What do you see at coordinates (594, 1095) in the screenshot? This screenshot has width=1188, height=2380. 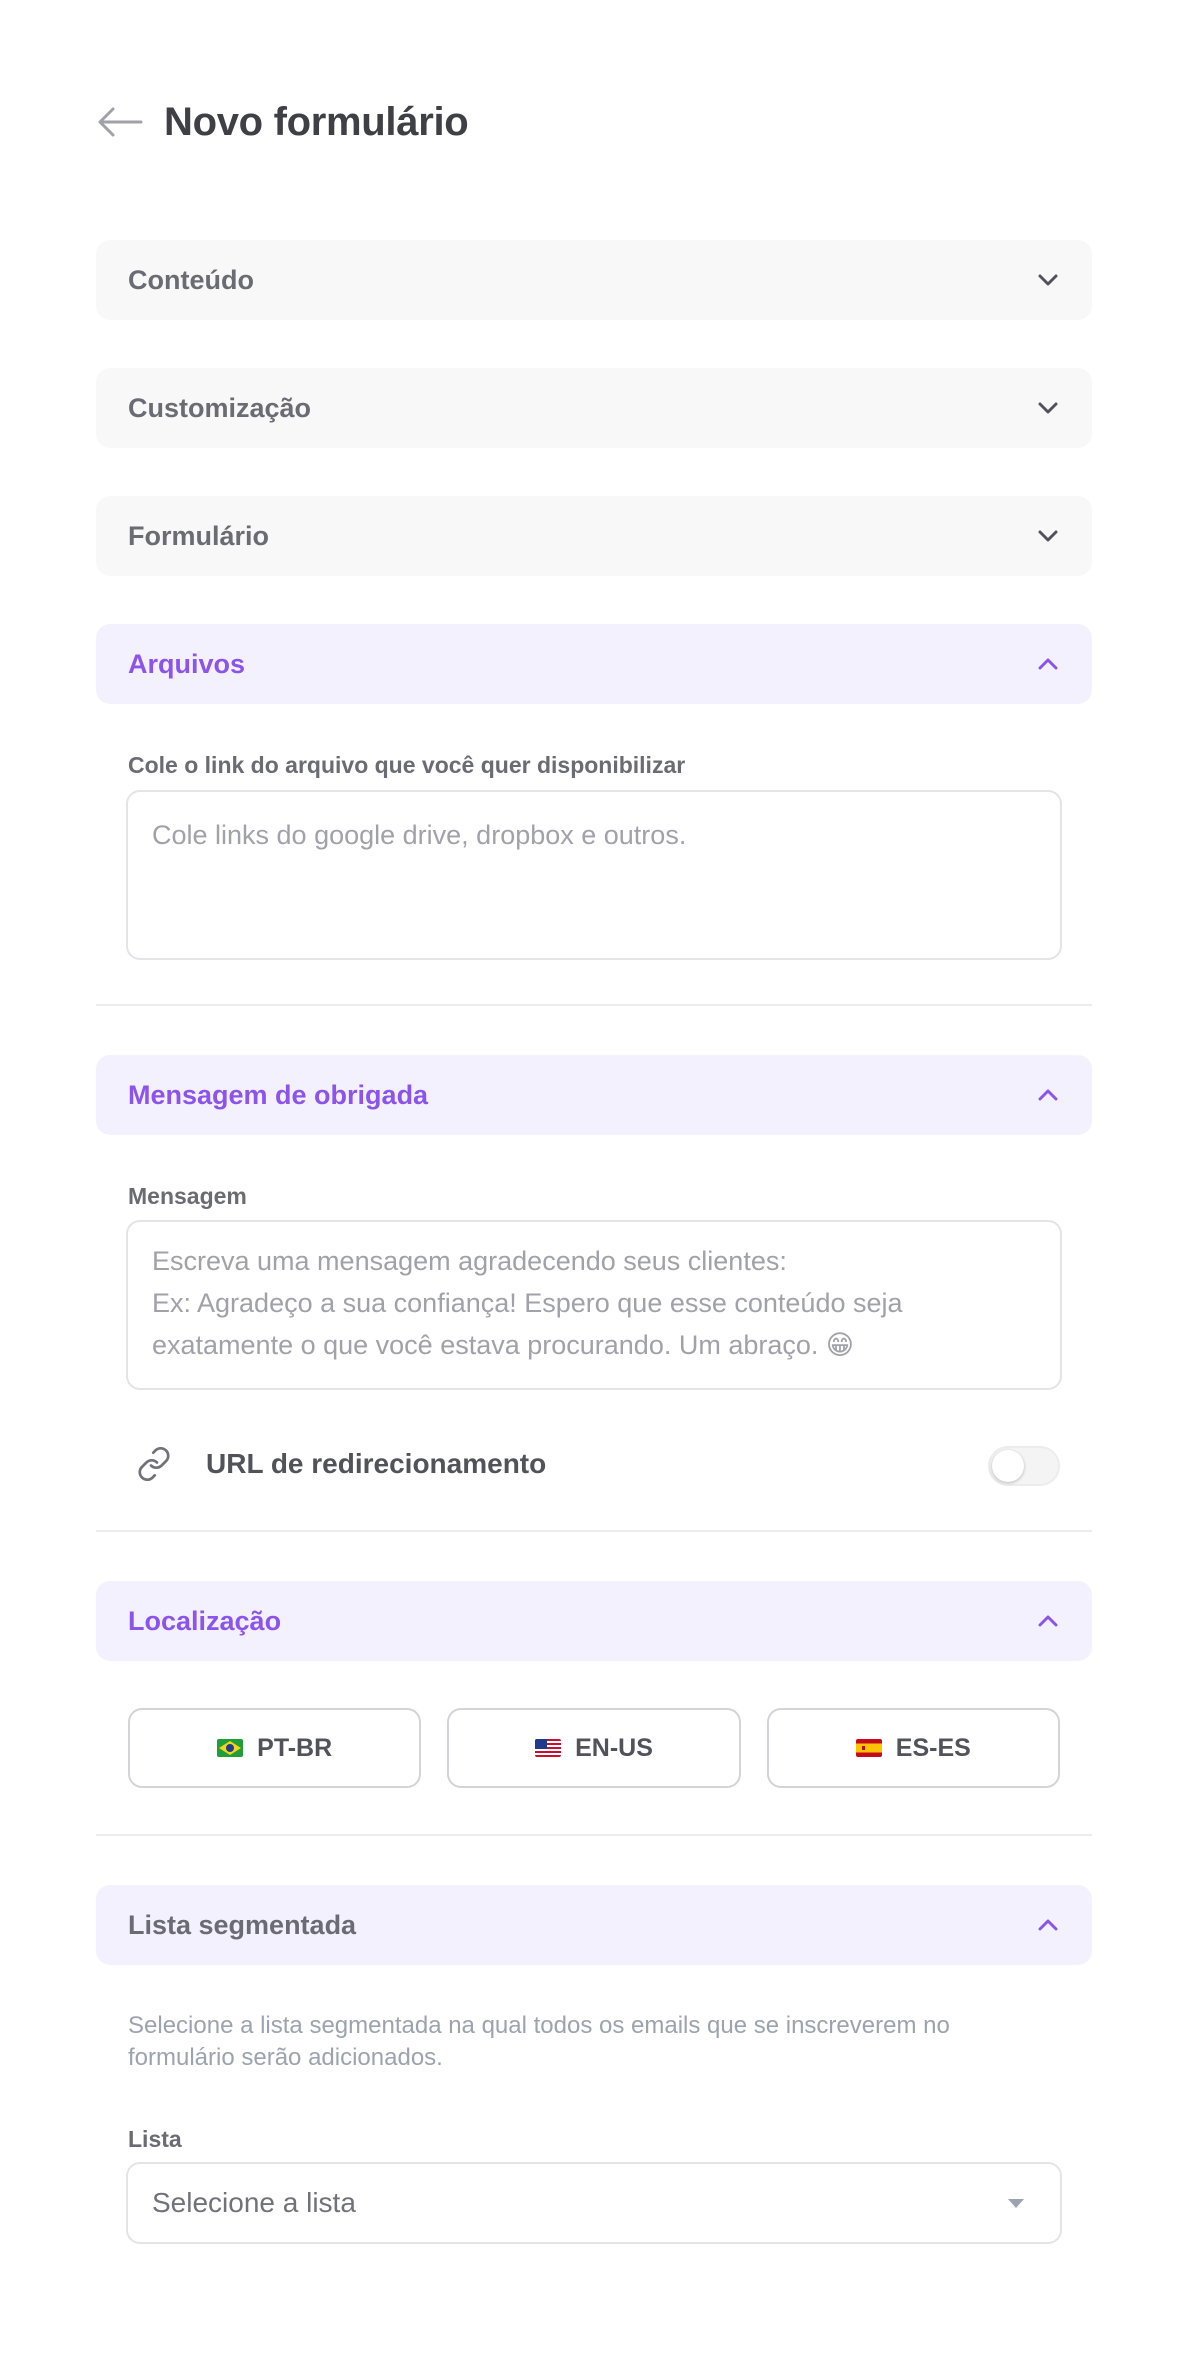 I see `section-mensagem-obrigada: Mensagem de obrigada` at bounding box center [594, 1095].